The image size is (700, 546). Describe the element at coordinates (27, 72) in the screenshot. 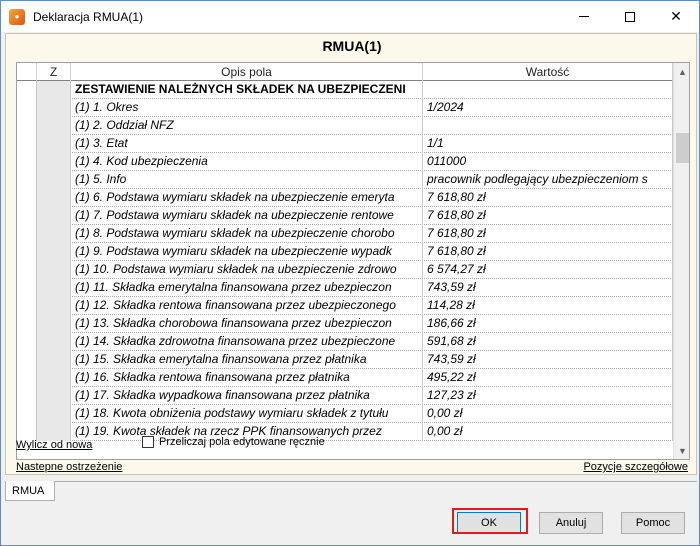

I see `header-indicator` at that location.